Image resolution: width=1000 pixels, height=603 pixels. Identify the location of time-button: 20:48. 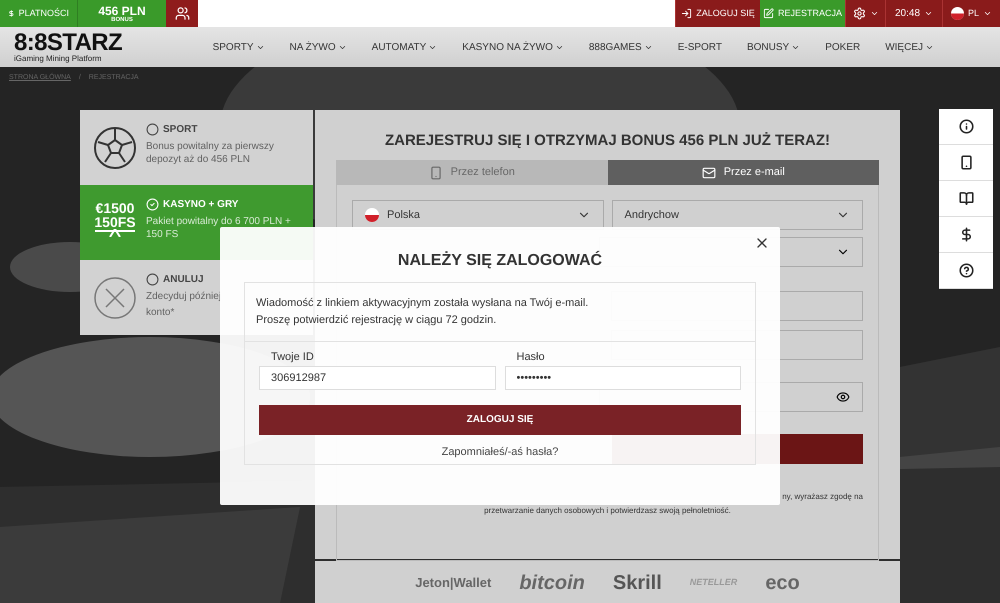
(913, 13).